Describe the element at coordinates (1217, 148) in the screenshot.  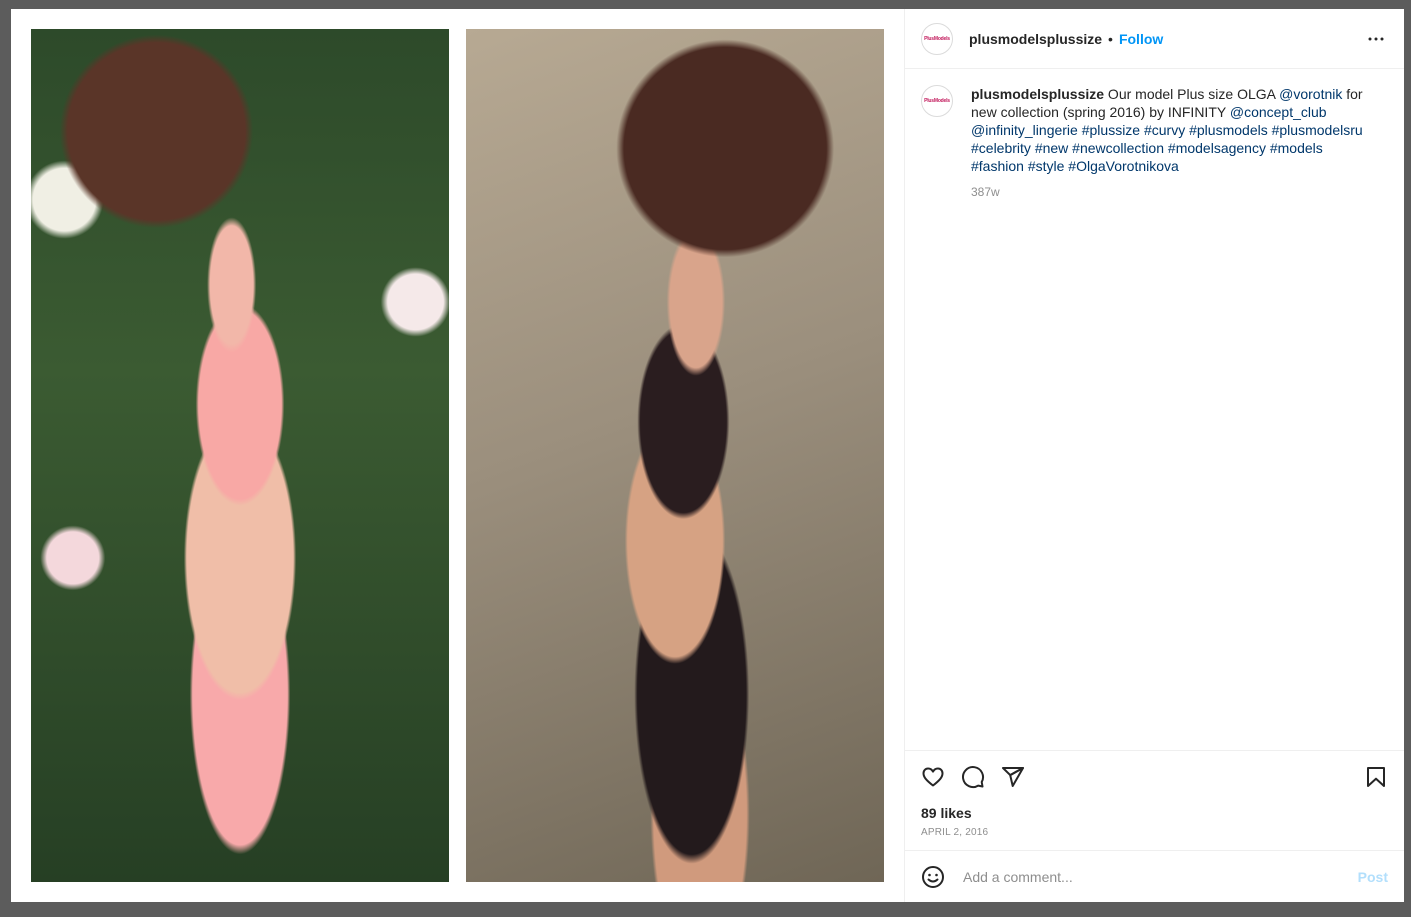
I see `hashtag-link: #modelsagency` at that location.